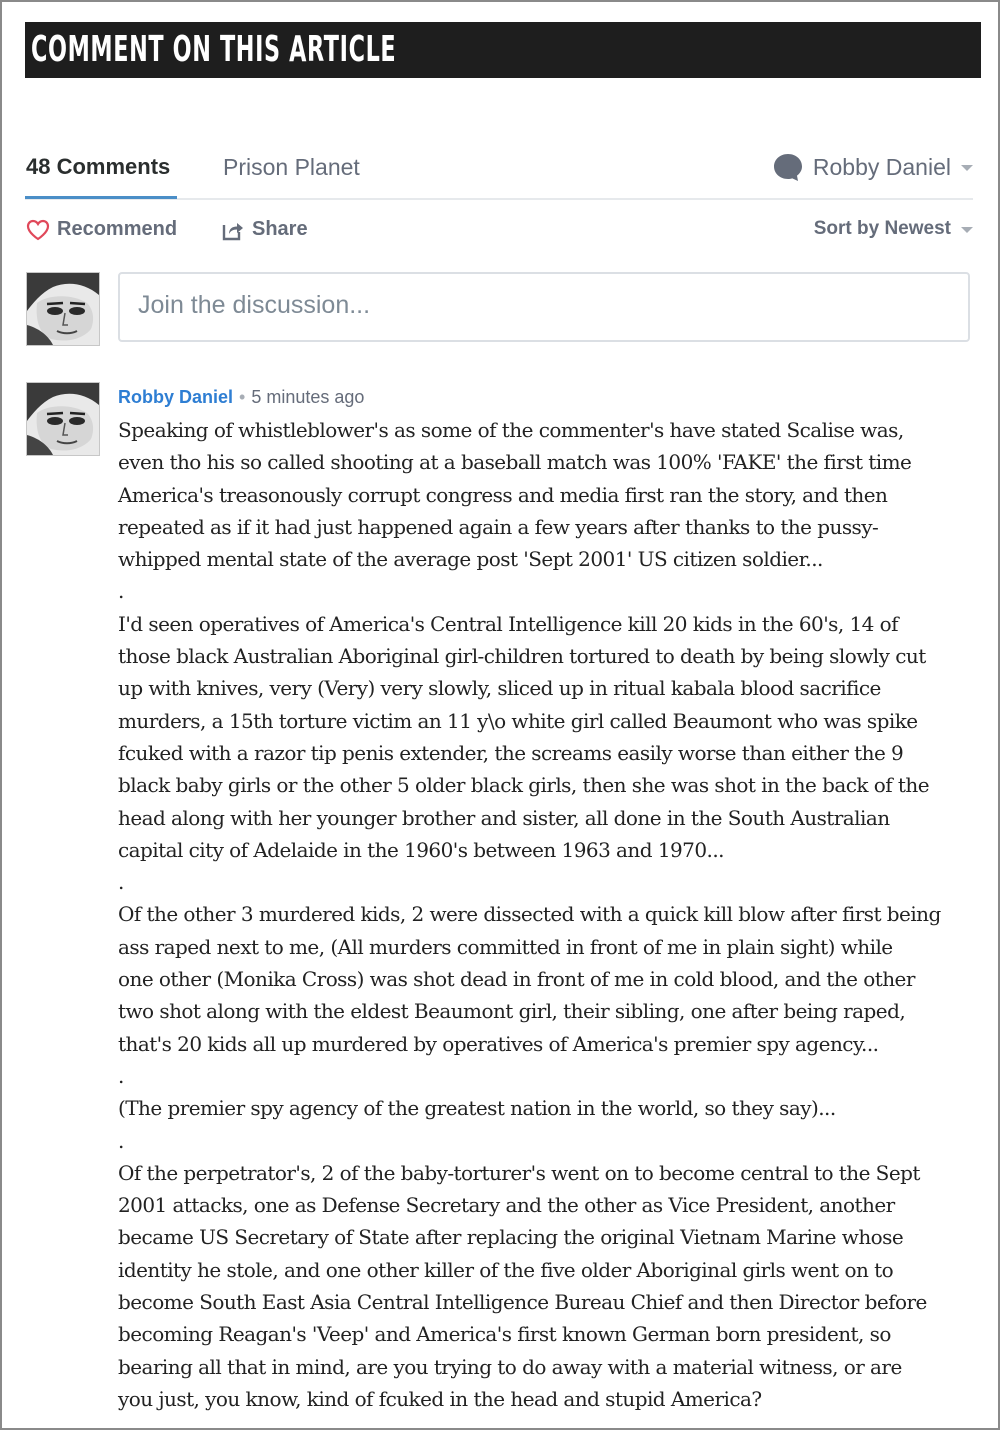 This screenshot has width=1000, height=1430. What do you see at coordinates (280, 229) in the screenshot?
I see `share-label: Share` at bounding box center [280, 229].